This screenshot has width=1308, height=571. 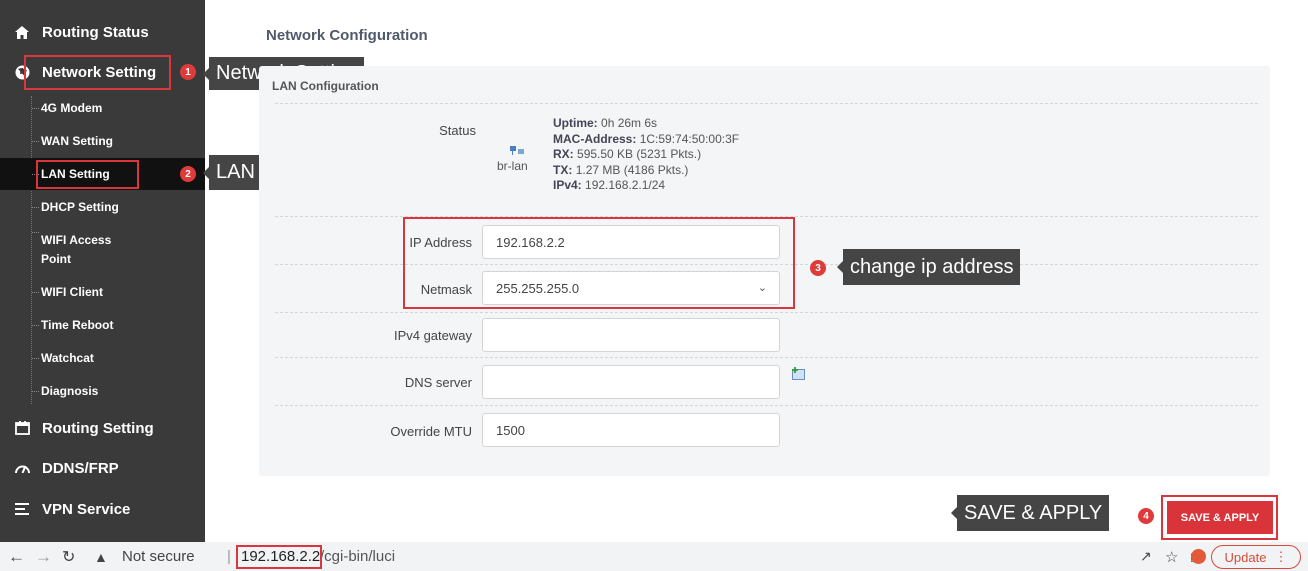 I want to click on subitem-label: WIFI Access, so click(x=76, y=240).